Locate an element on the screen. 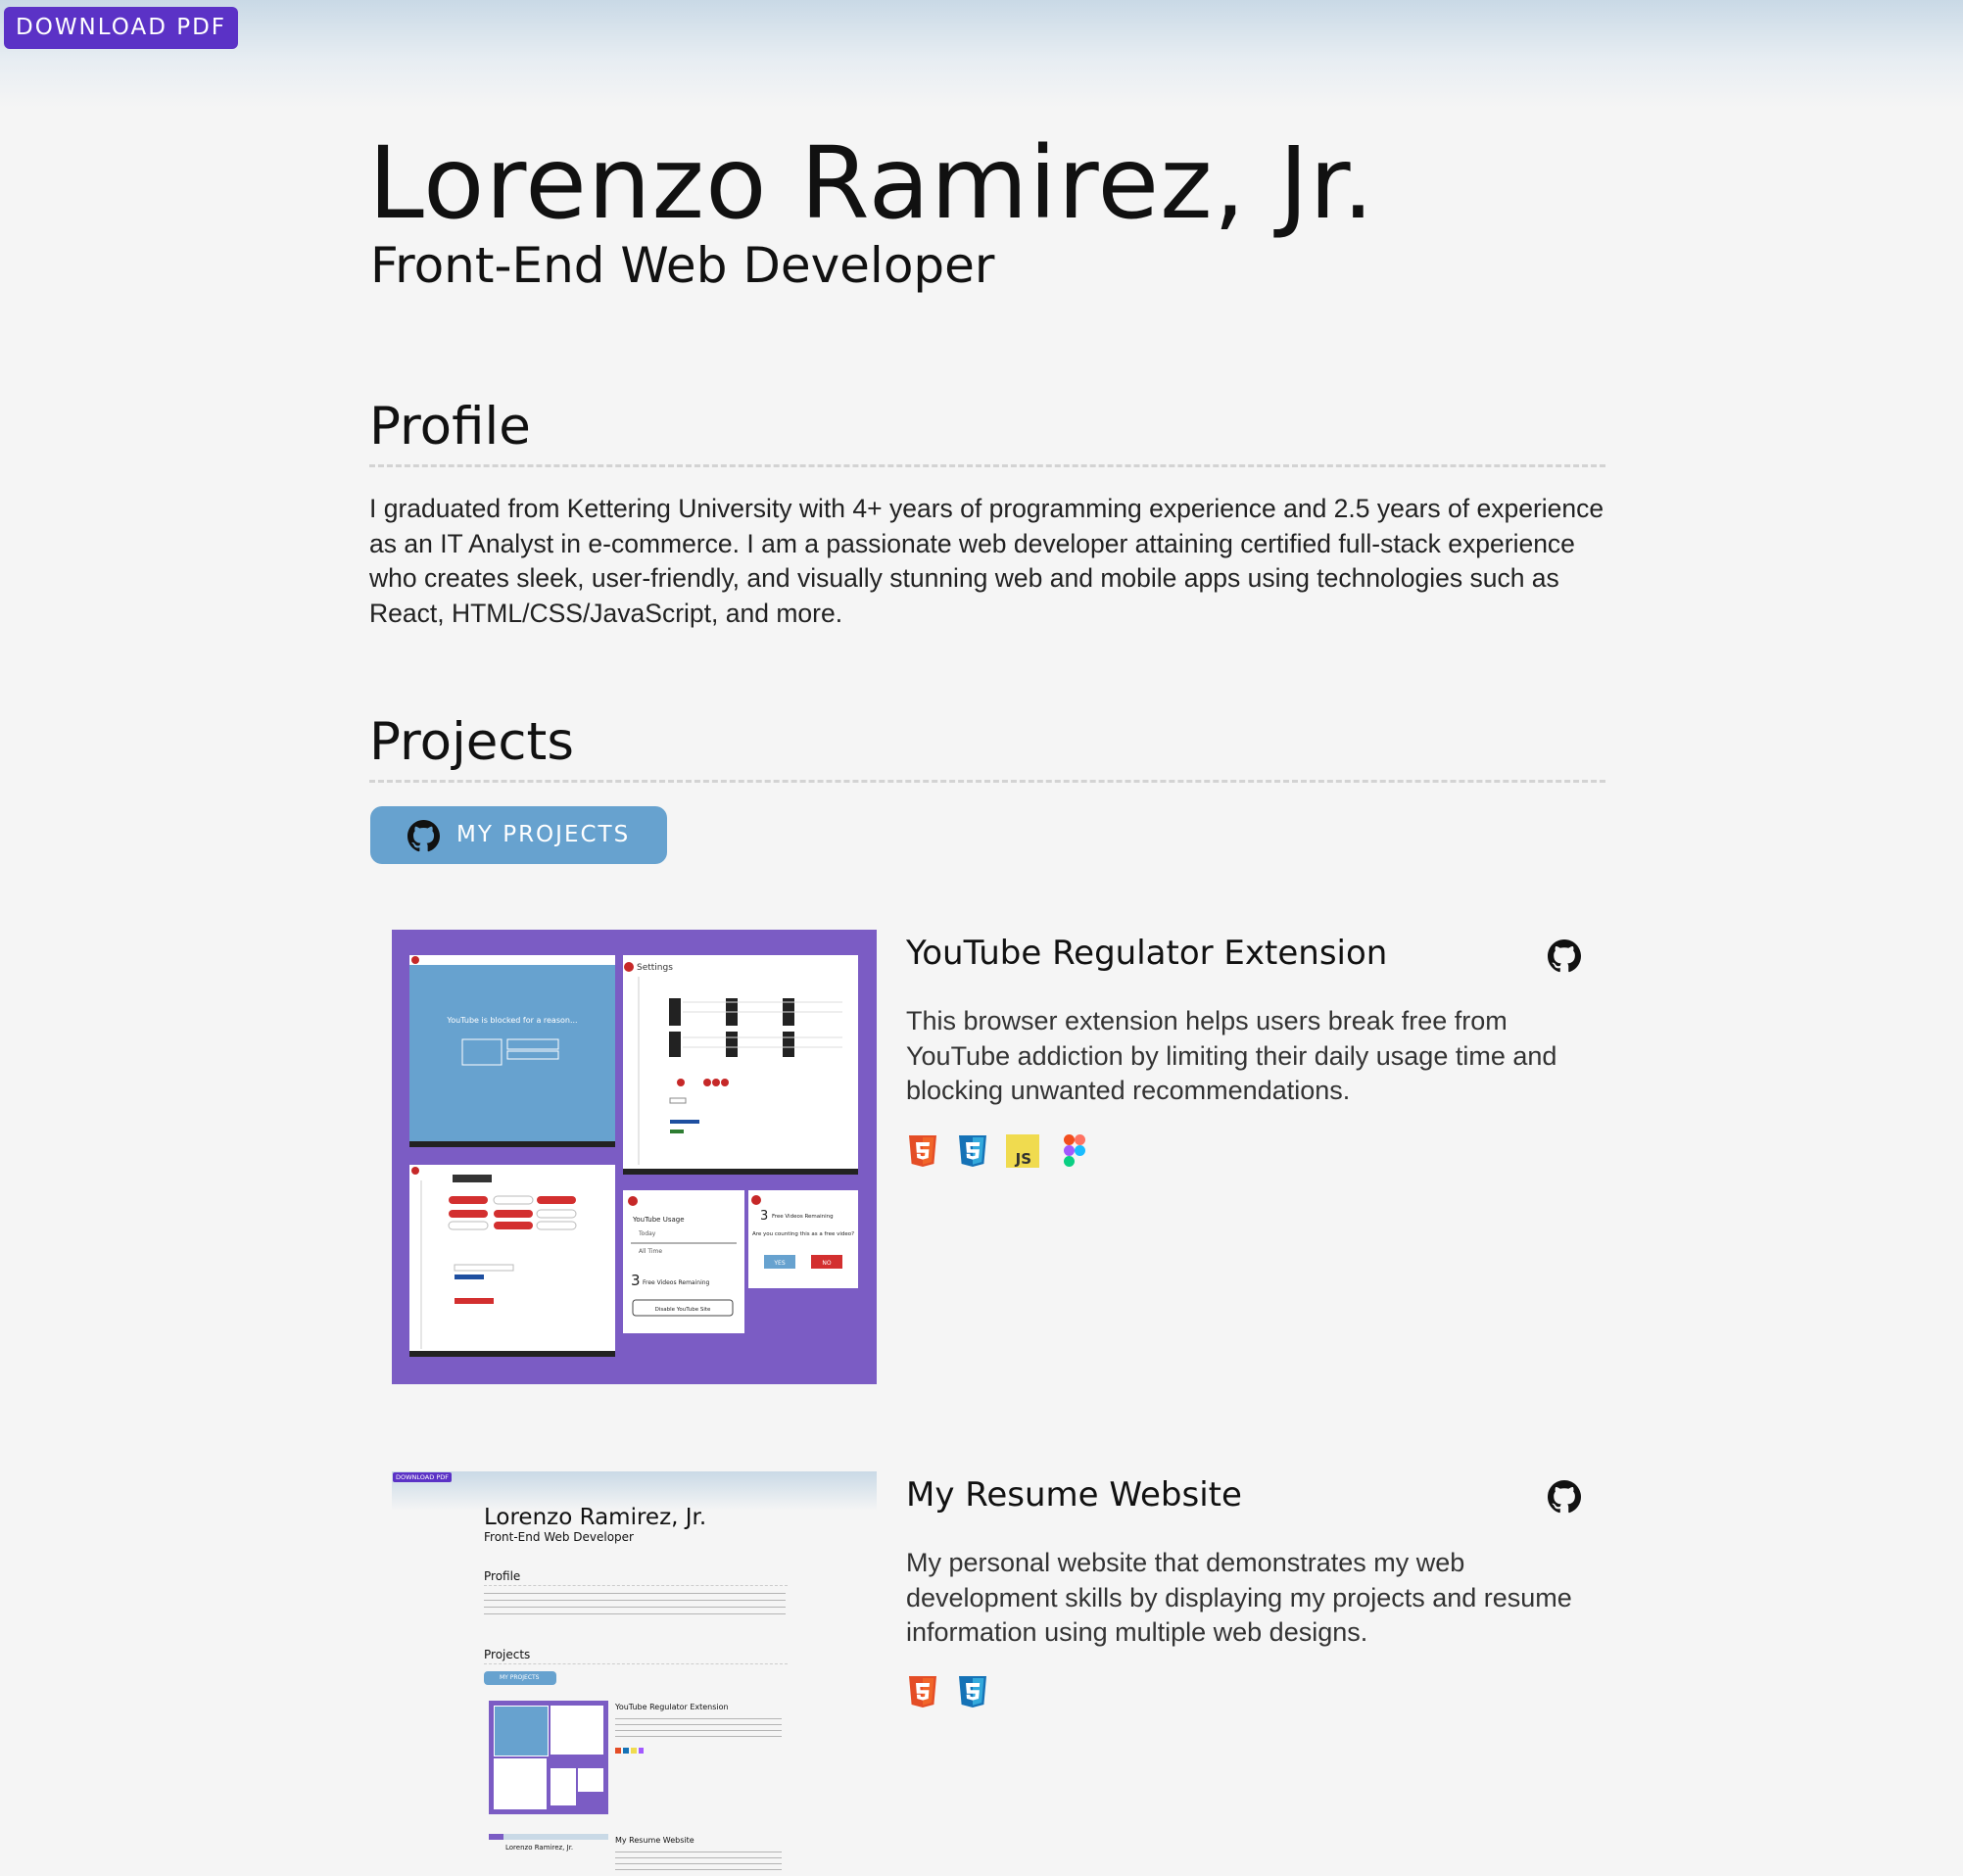 The height and width of the screenshot is (1876, 1963). disable-label: Disable YouTube Site is located at coordinates (683, 1310).